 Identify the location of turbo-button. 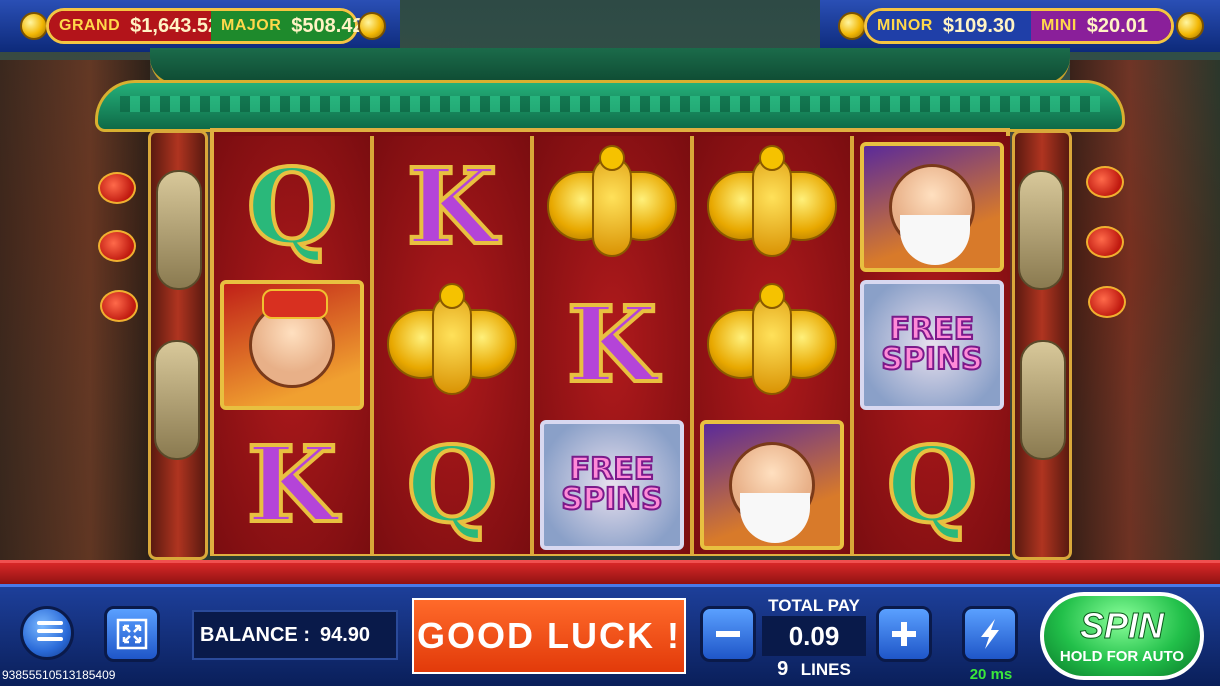
(990, 634).